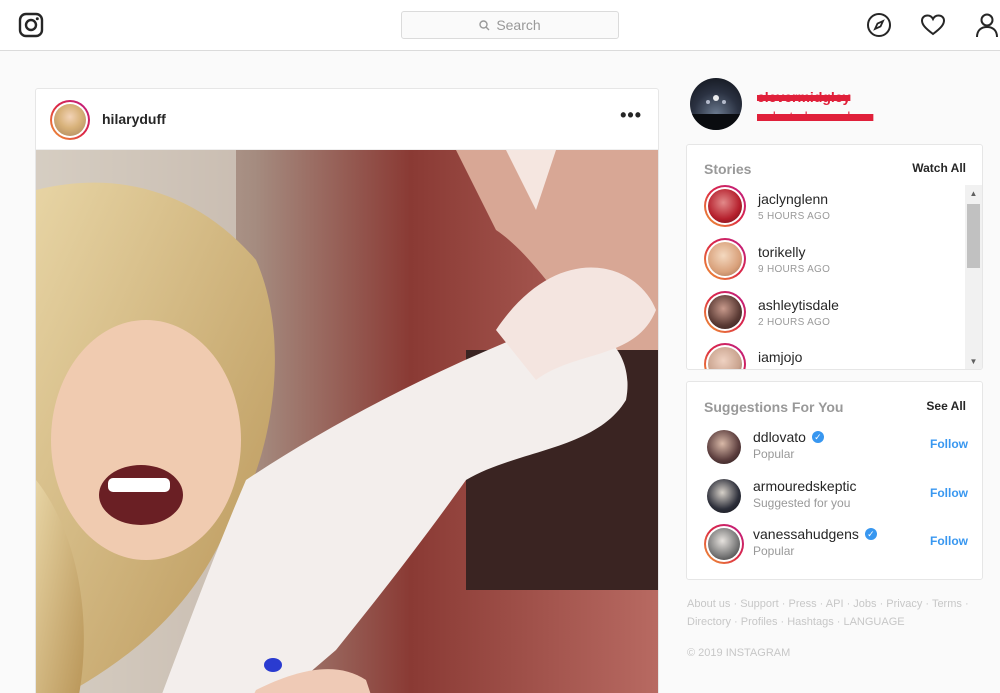  Describe the element at coordinates (973, 193) in the screenshot. I see `scroll-up-arrow-icon: ▲` at that location.